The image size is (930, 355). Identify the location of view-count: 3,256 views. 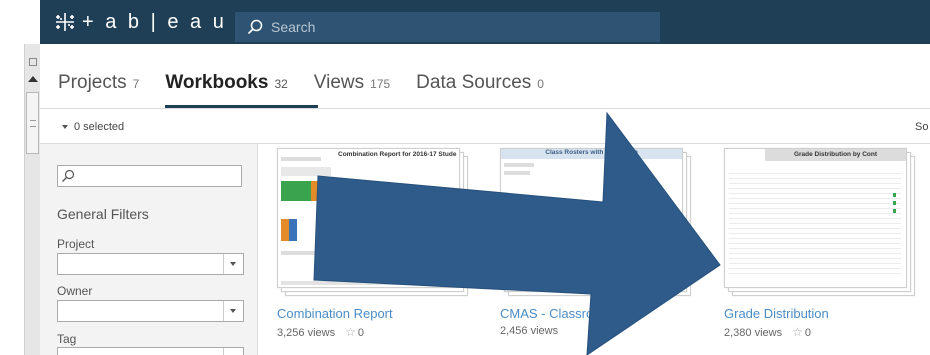
(306, 333).